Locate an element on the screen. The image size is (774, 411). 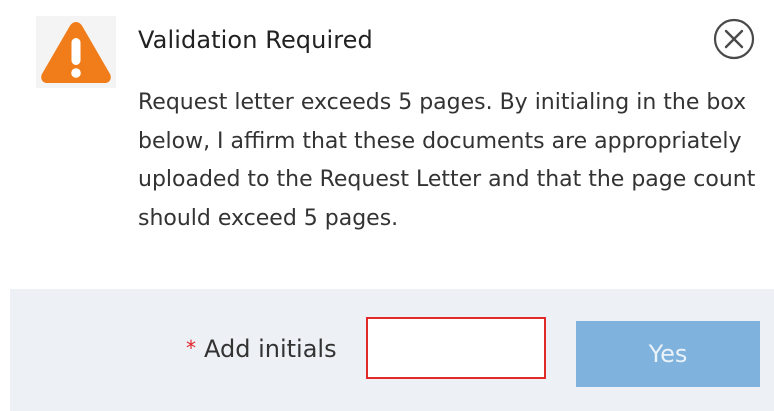
close-circle-icon is located at coordinates (734, 39).